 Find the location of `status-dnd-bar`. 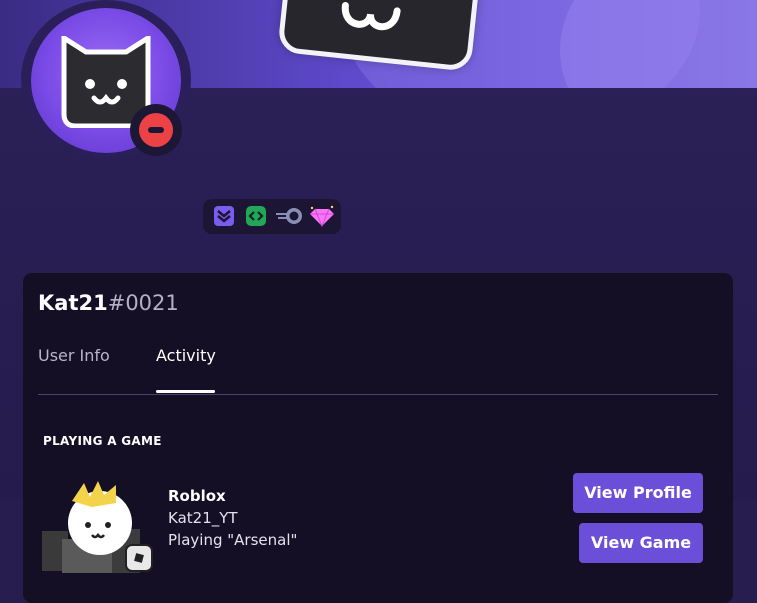

status-dnd-bar is located at coordinates (156, 130).